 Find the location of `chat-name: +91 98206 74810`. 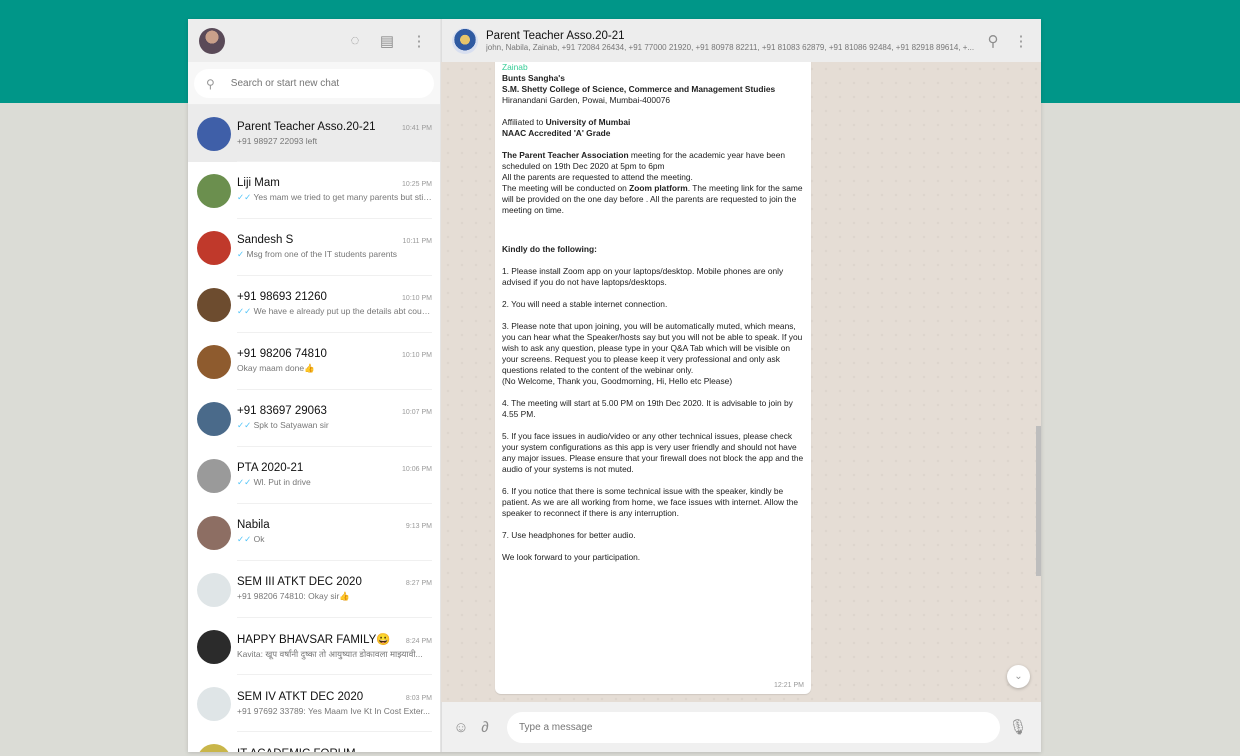

chat-name: +91 98206 74810 is located at coordinates (282, 354).